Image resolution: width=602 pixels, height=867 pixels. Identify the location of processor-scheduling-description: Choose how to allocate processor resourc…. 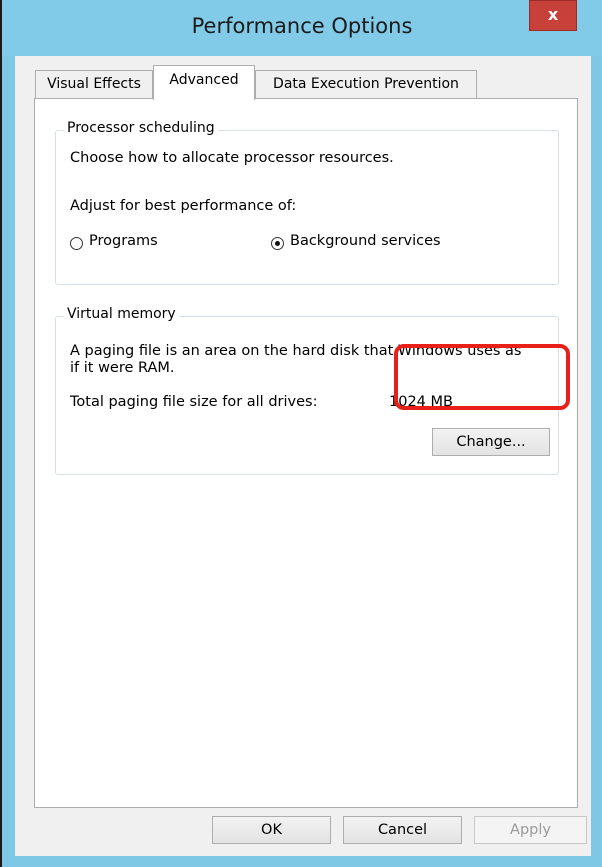
(232, 158).